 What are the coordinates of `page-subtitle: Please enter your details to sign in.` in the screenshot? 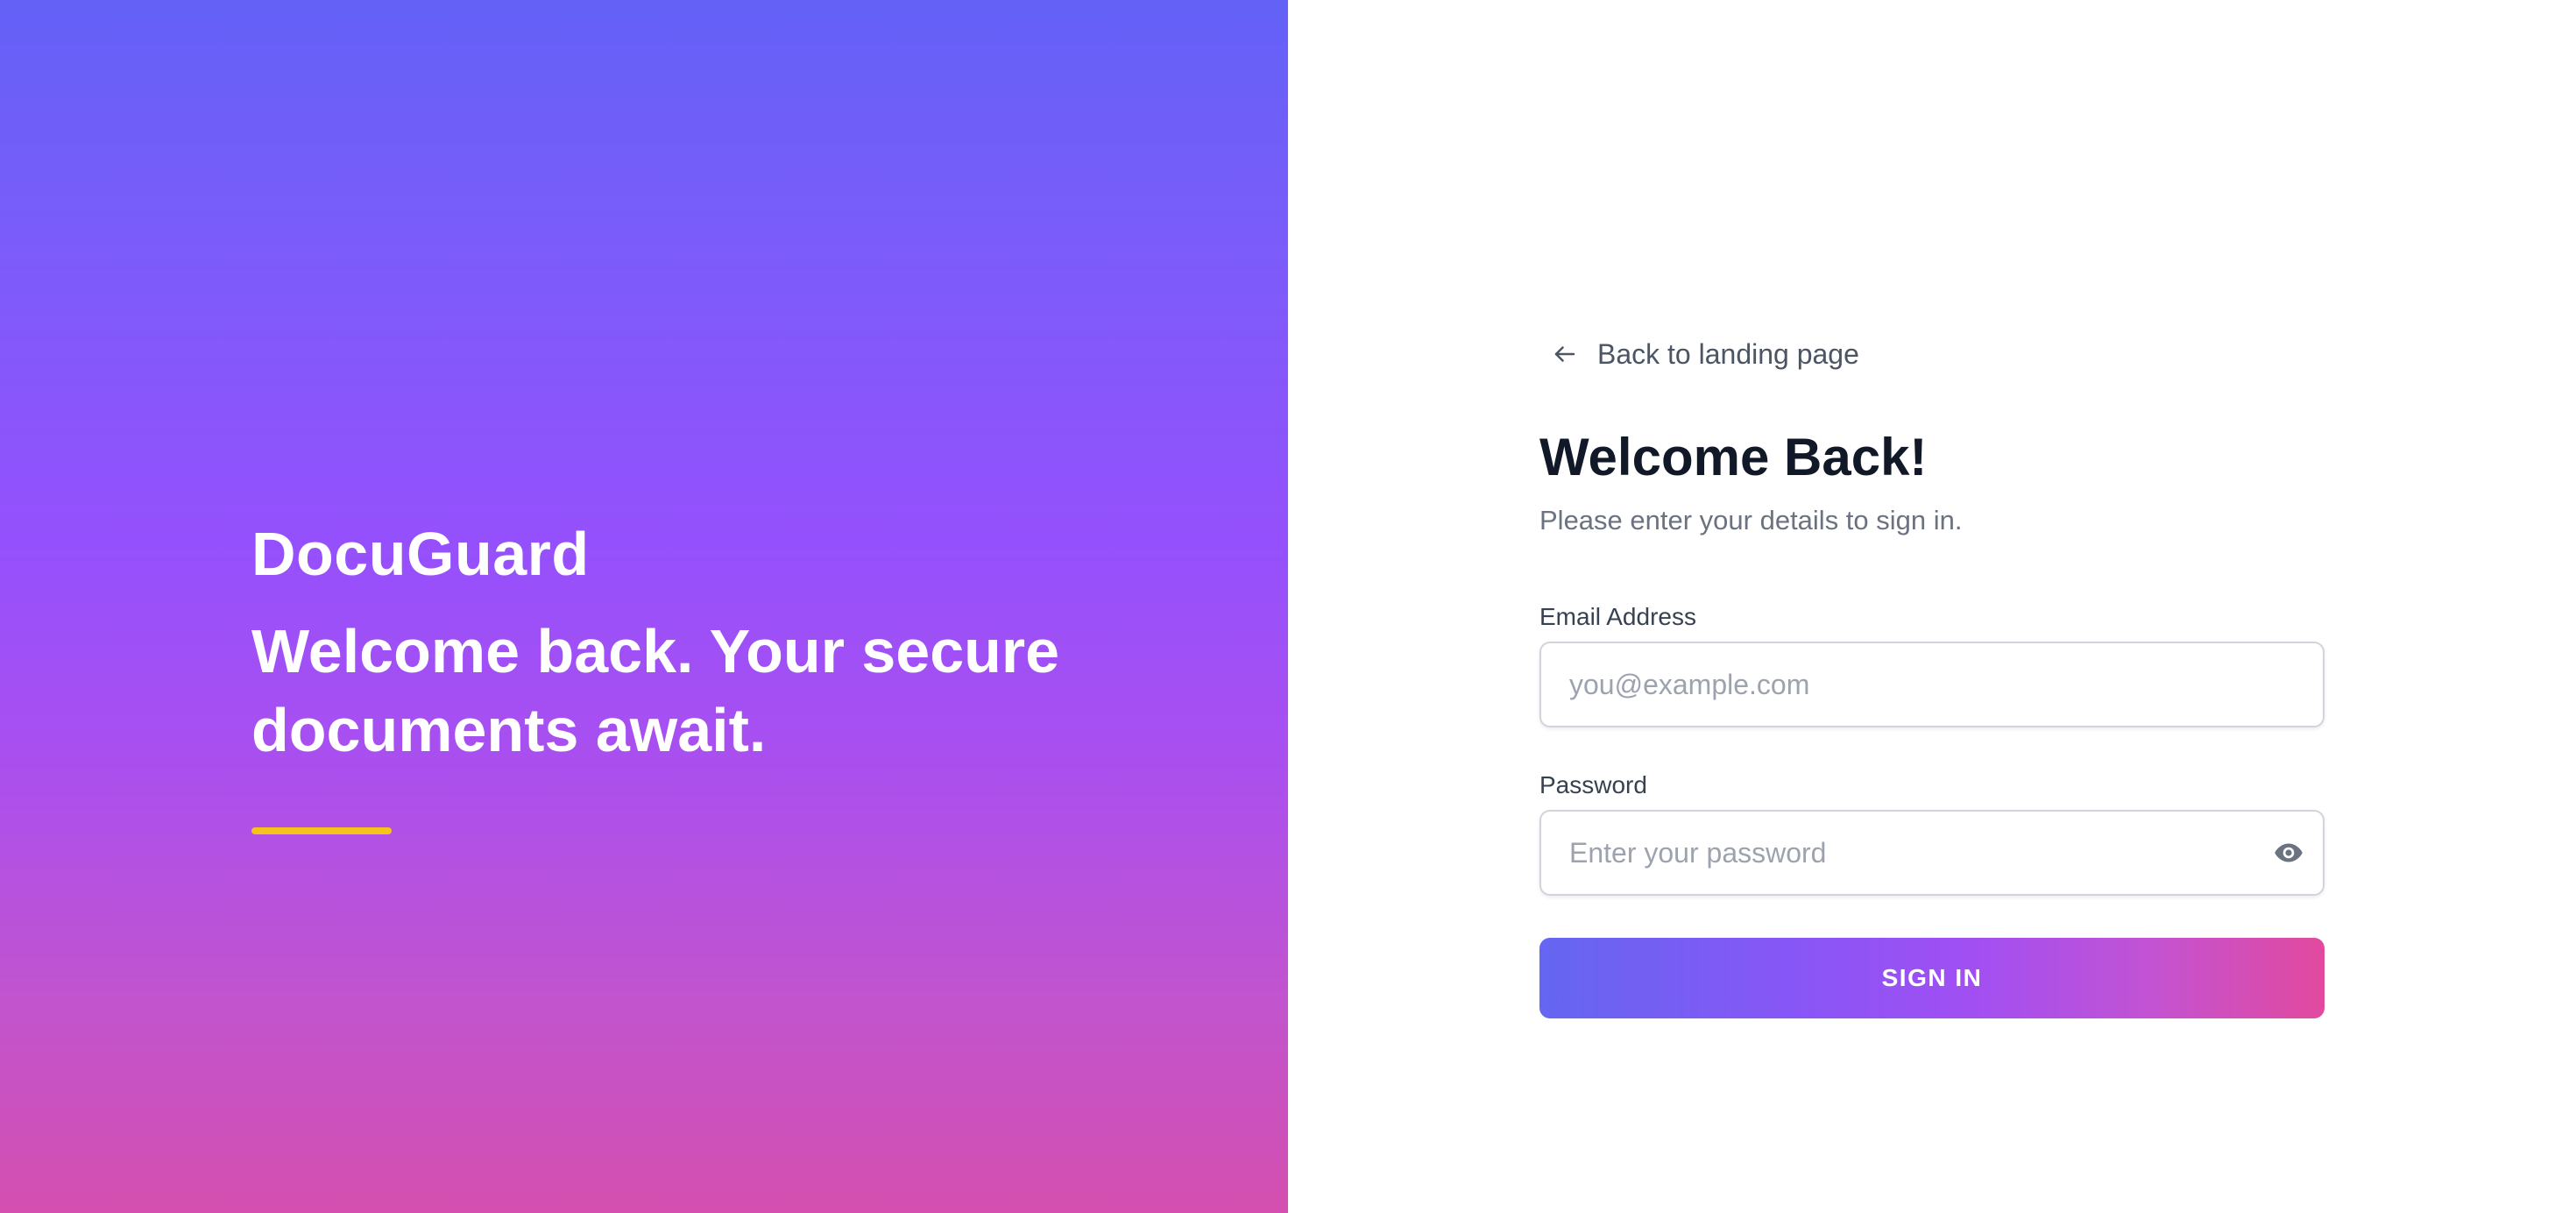 It's located at (1751, 520).